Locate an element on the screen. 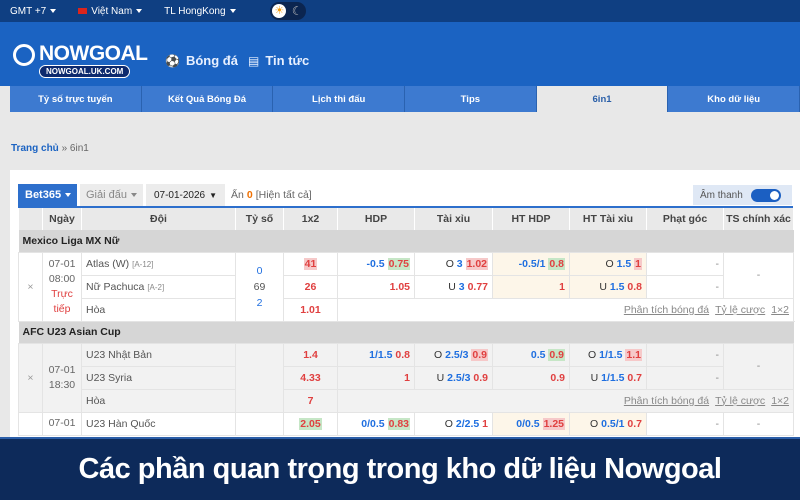 This screenshot has height=500, width=800. handicap-odds: 1 is located at coordinates (407, 377).